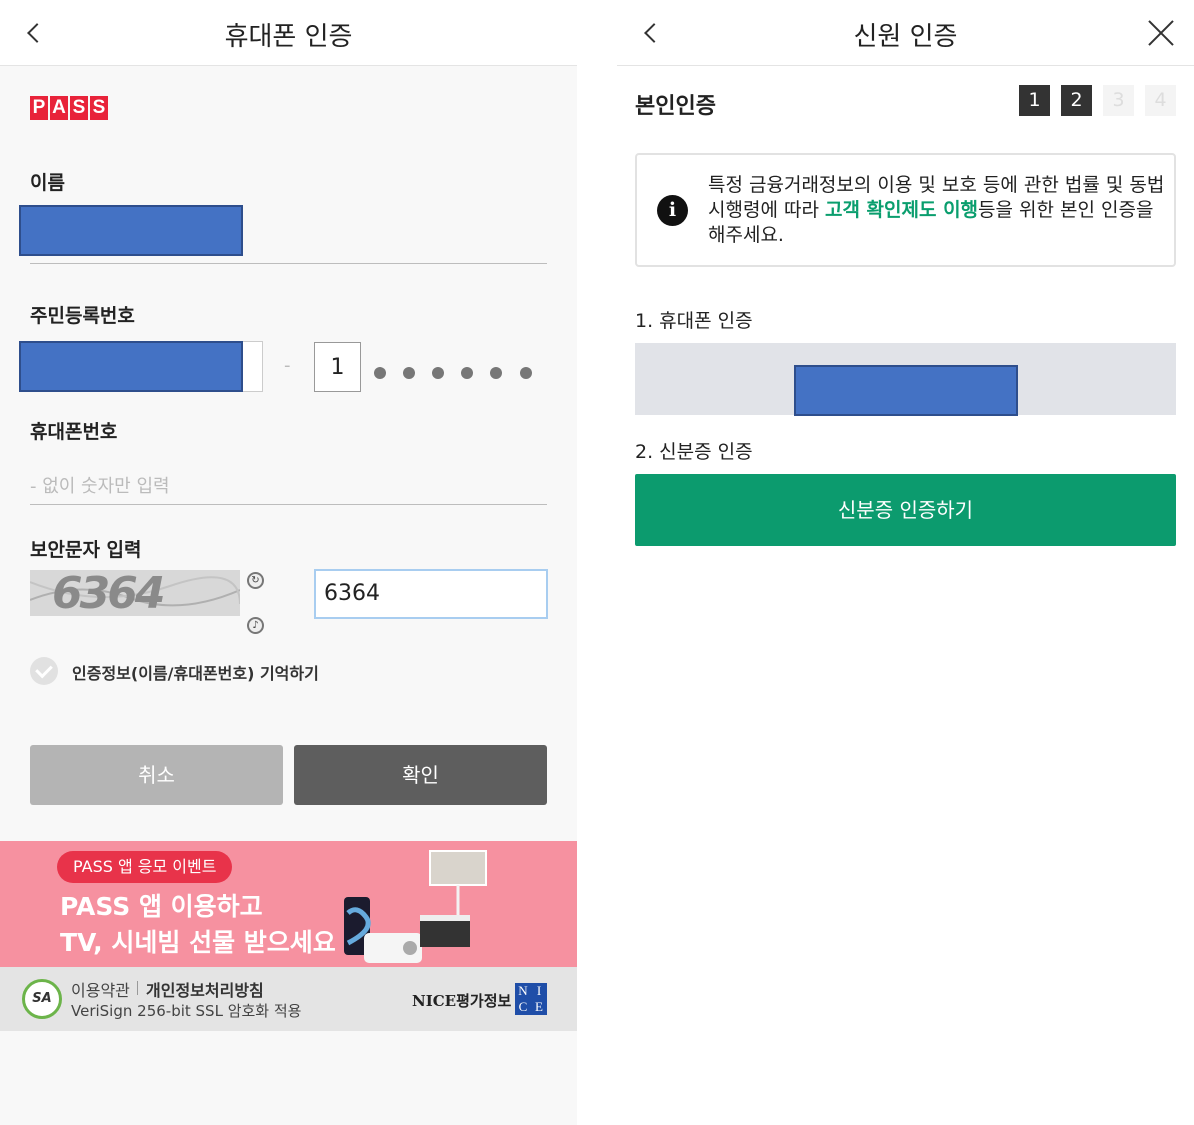 Image resolution: width=1194 pixels, height=1125 pixels. What do you see at coordinates (108, 593) in the screenshot?
I see `captcha-text: 6364` at bounding box center [108, 593].